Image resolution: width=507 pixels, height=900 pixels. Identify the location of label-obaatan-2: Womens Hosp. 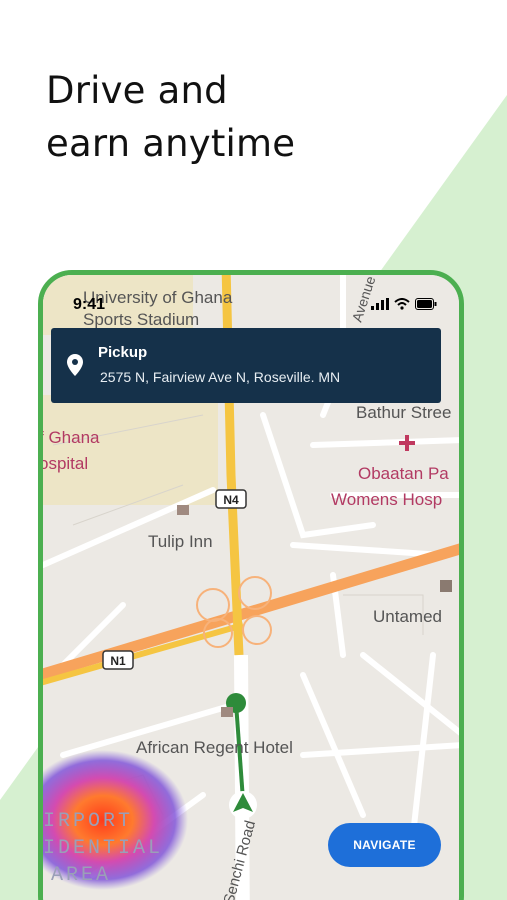
(386, 499).